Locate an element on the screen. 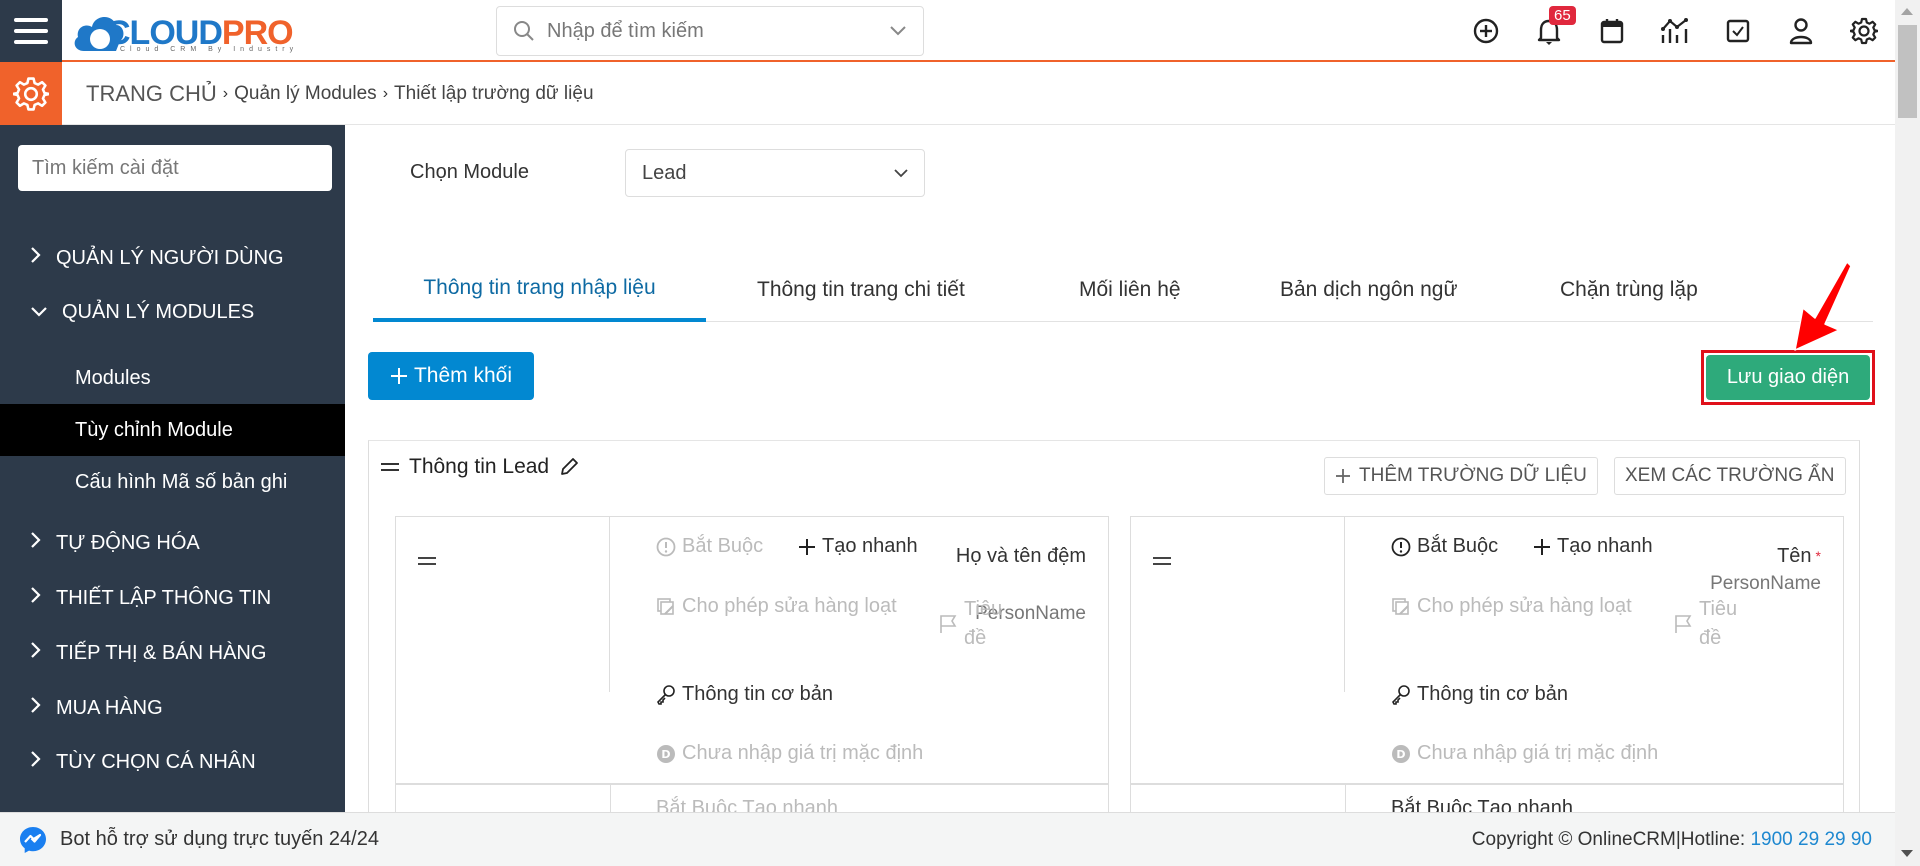 The image size is (1920, 866). tab-duplicate-prevention: Chặn trùng lặp is located at coordinates (1629, 289).